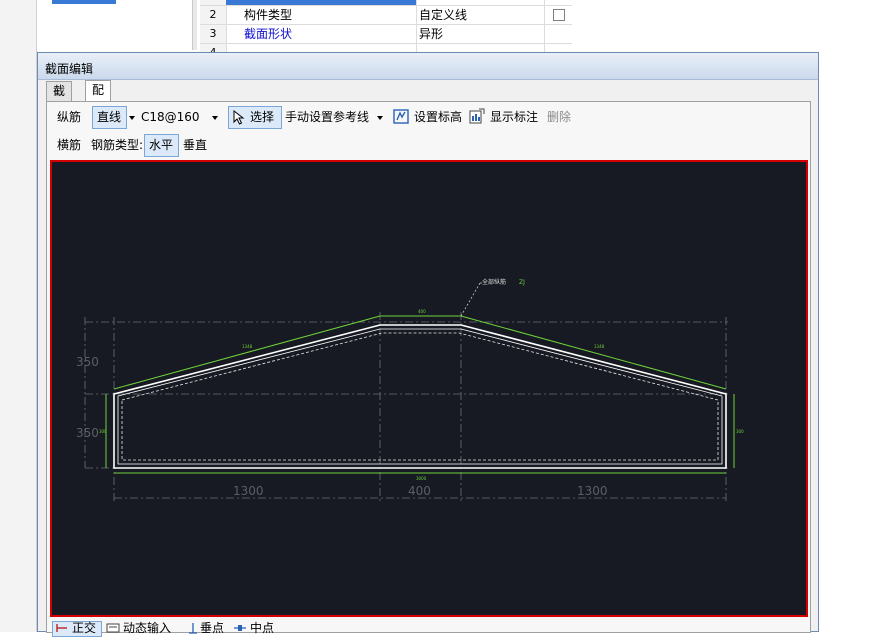 This screenshot has height=637, width=870. What do you see at coordinates (592, 491) in the screenshot?
I see `dim-bottom-right: 1300` at bounding box center [592, 491].